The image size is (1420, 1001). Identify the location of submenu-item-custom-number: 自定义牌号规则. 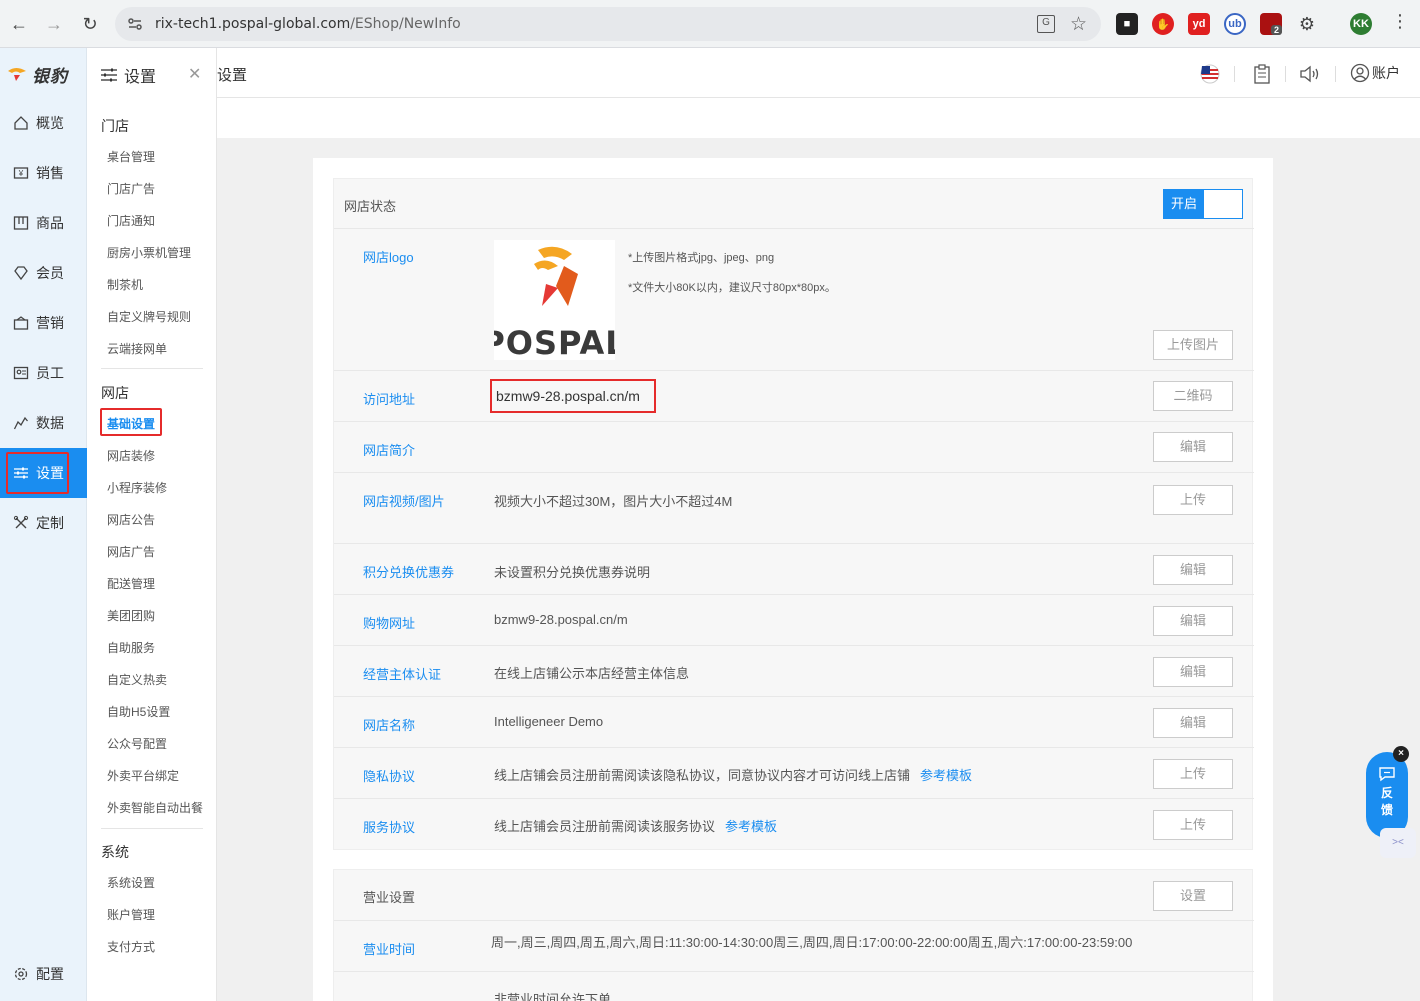
(149, 316).